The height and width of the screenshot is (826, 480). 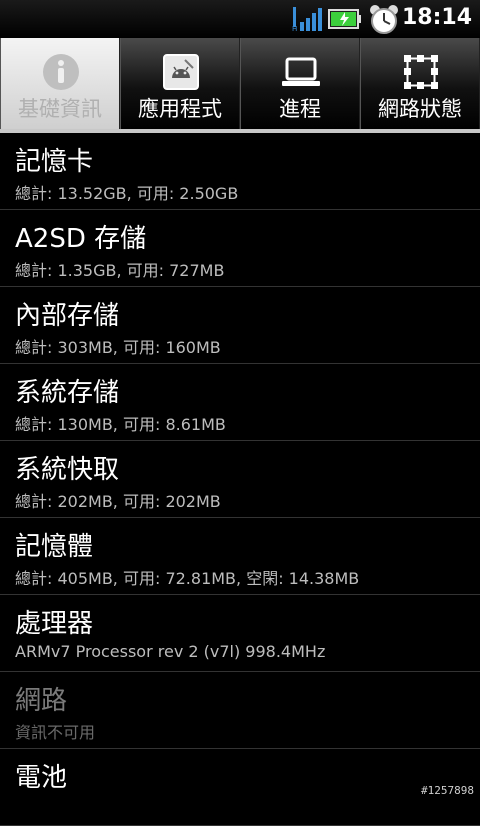 What do you see at coordinates (119, 269) in the screenshot?
I see `item-detail: 總計: 1.35GB, 可用: 727MB` at bounding box center [119, 269].